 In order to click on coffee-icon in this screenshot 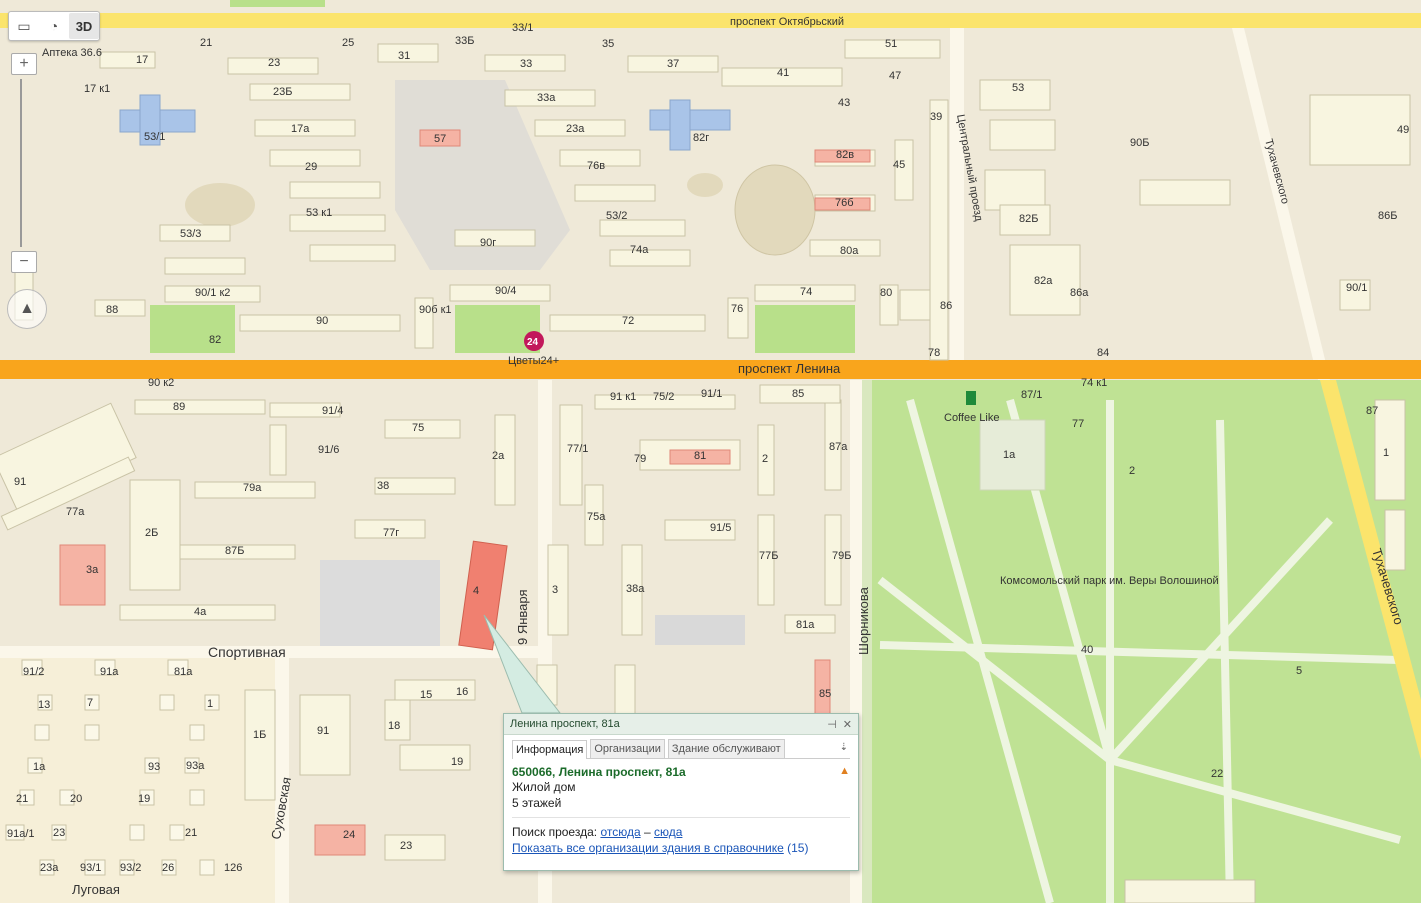, I will do `click(971, 398)`.